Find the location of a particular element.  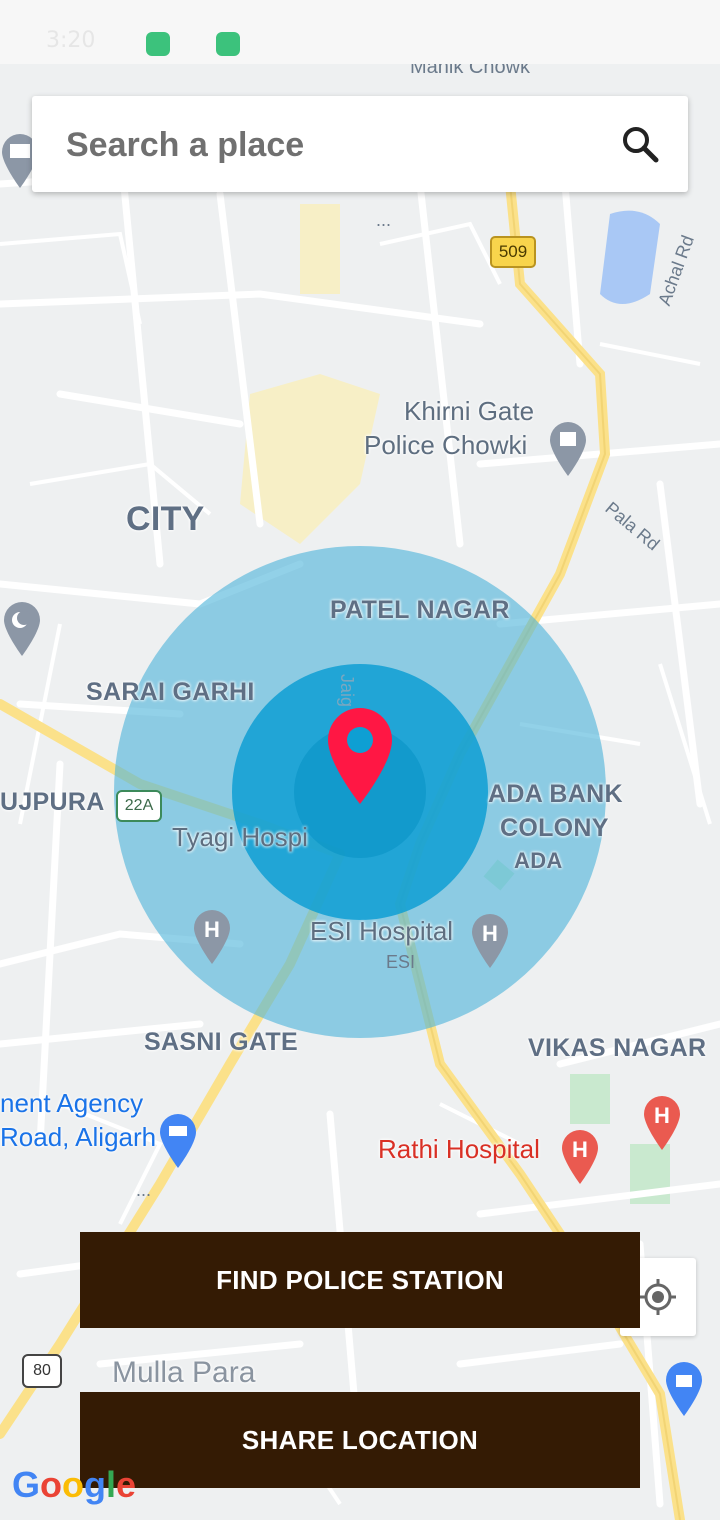

label-vikas-nagar: VIKAS NAGAR is located at coordinates (617, 1048).